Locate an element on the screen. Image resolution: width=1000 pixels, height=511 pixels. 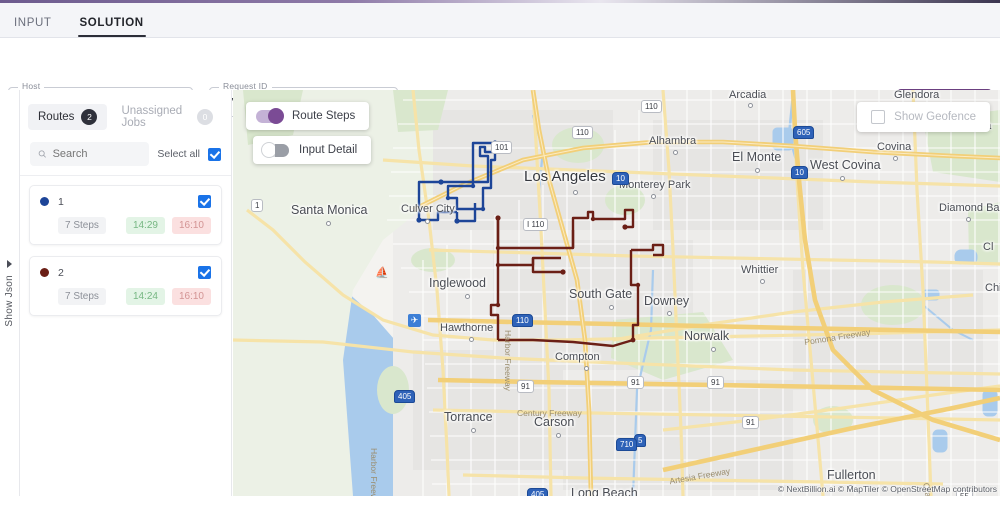
show-geofence-control: Show Geofence is located at coordinates (923, 117).